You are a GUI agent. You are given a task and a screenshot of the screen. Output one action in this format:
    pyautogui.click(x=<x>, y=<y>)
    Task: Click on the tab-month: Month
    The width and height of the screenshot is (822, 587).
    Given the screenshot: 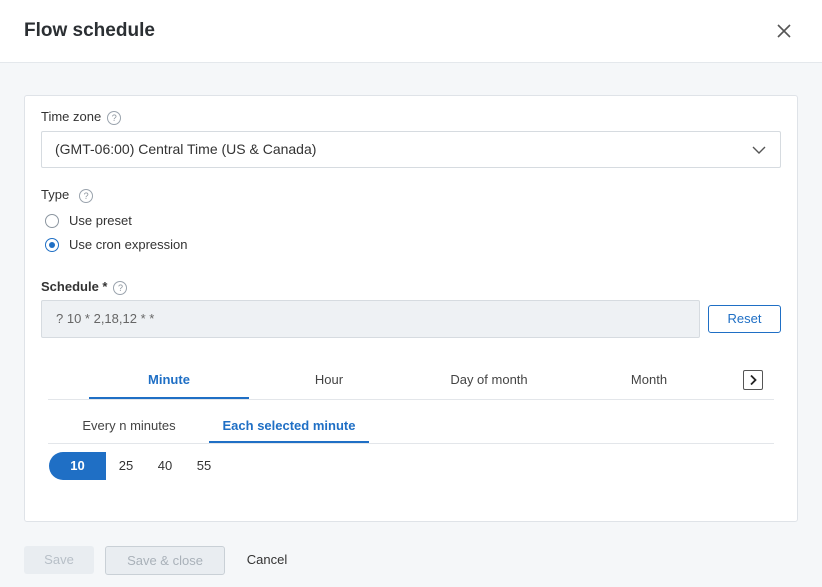 What is the action you would take?
    pyautogui.click(x=649, y=381)
    